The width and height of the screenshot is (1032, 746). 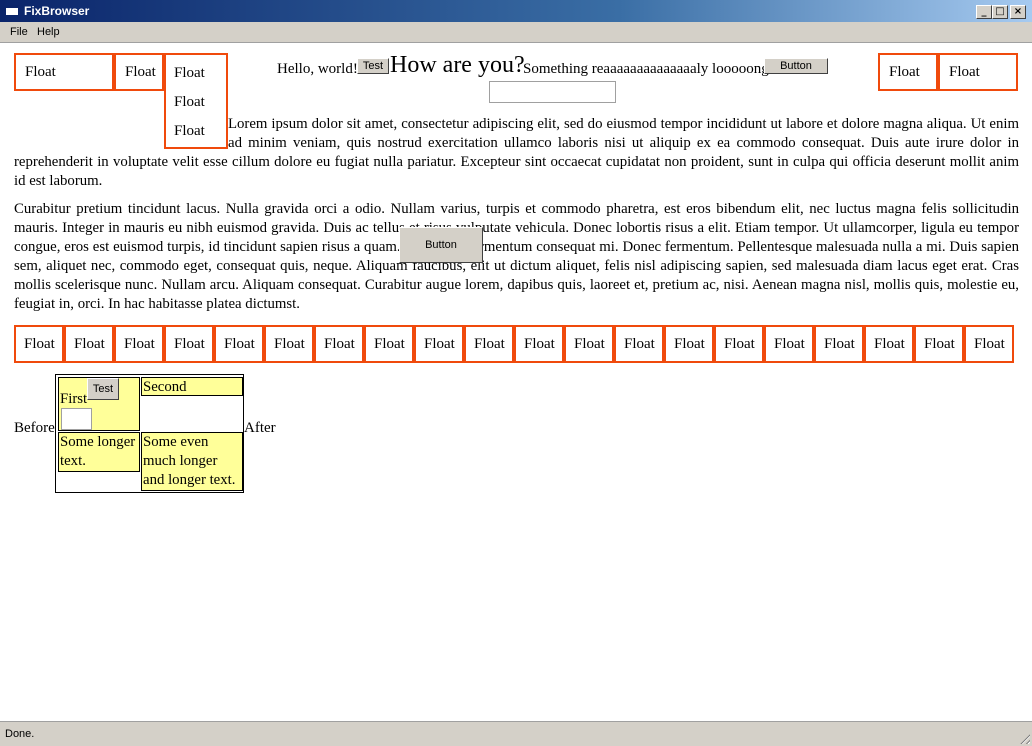 I want to click on first-label: First, so click(x=74, y=399).